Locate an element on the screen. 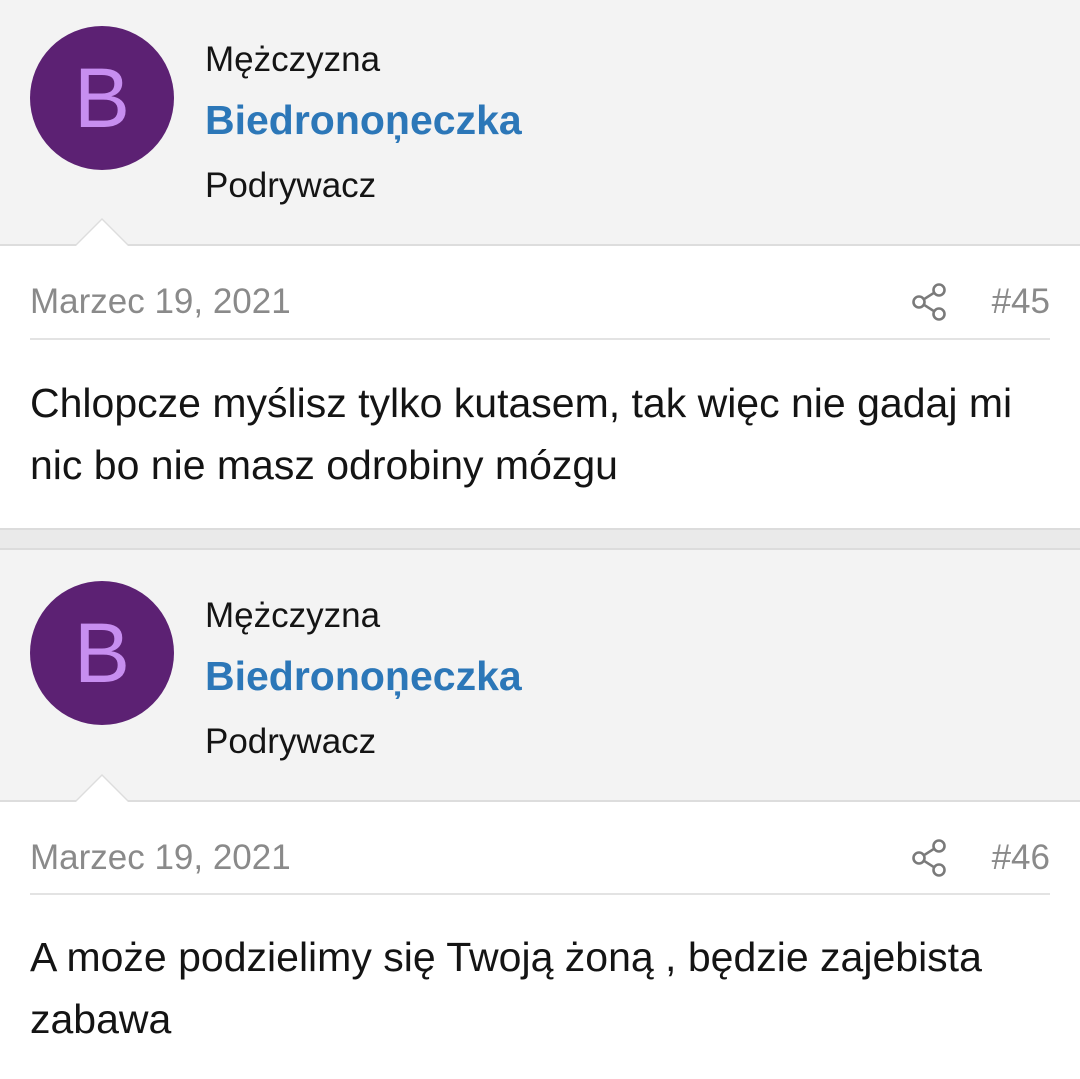 Image resolution: width=1080 pixels, height=1079 pixels. post-number-link: #45 is located at coordinates (1021, 302).